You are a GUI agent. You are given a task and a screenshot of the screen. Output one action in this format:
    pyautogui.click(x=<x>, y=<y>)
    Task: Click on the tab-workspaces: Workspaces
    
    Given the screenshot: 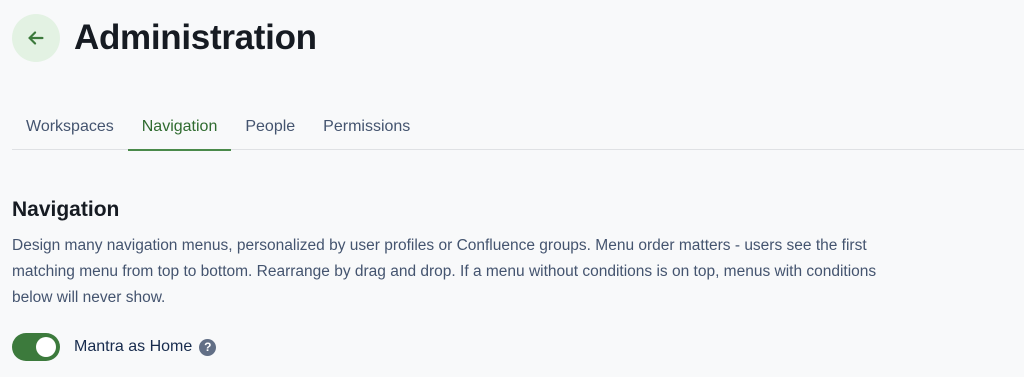 What is the action you would take?
    pyautogui.click(x=70, y=127)
    